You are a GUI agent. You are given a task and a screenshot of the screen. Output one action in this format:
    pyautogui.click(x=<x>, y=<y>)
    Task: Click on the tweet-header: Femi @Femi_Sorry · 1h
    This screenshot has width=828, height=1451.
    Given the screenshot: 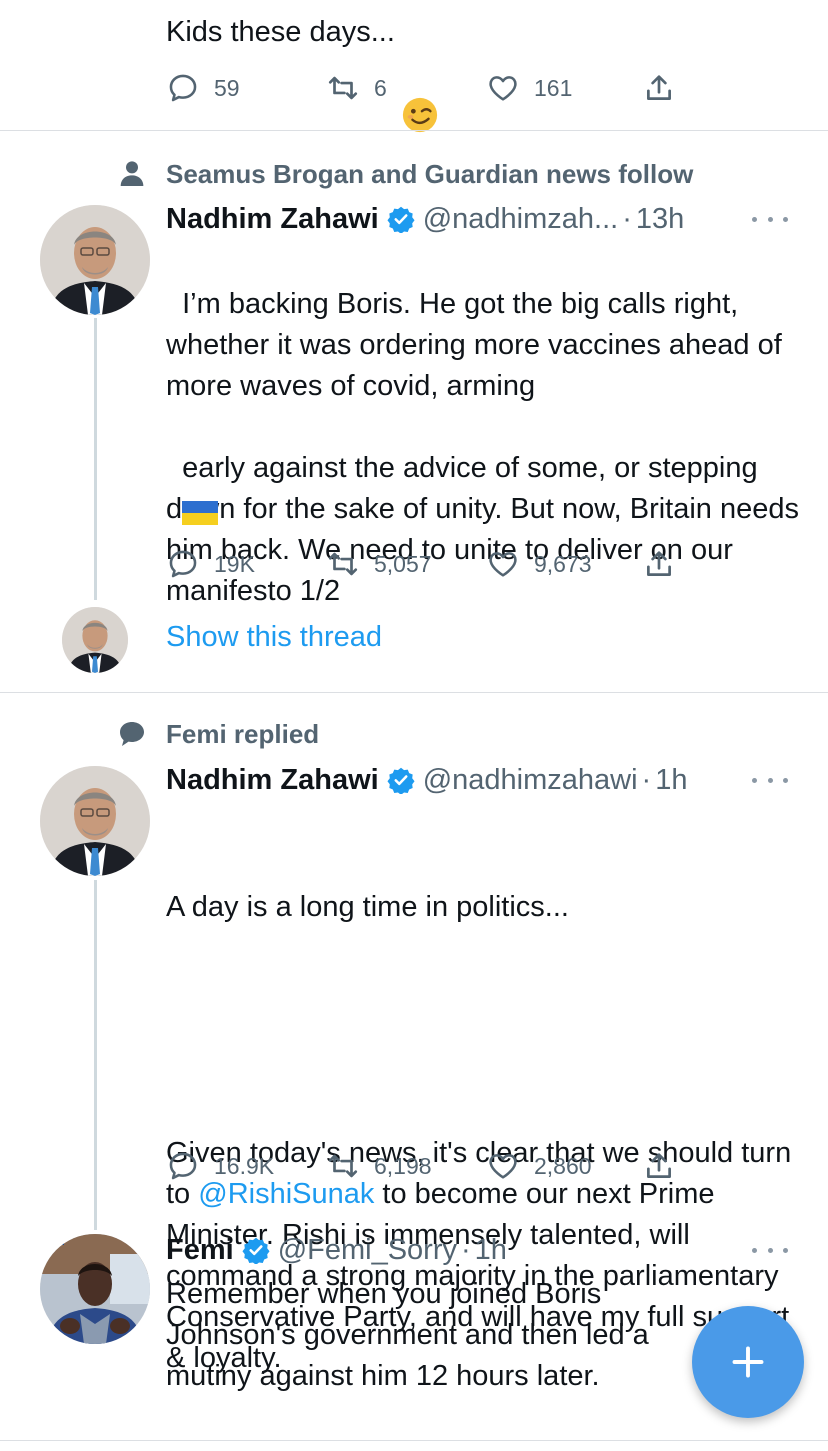 What is the action you would take?
    pyautogui.click(x=336, y=1250)
    